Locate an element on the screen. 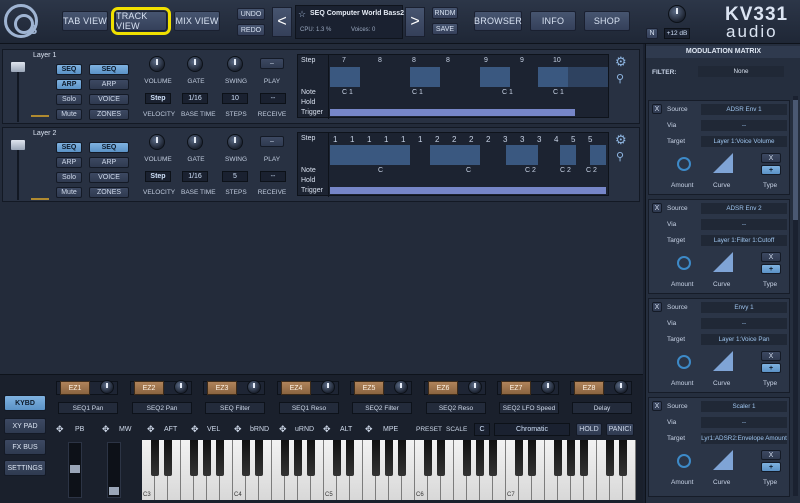  info-button: INFO is located at coordinates (553, 21).